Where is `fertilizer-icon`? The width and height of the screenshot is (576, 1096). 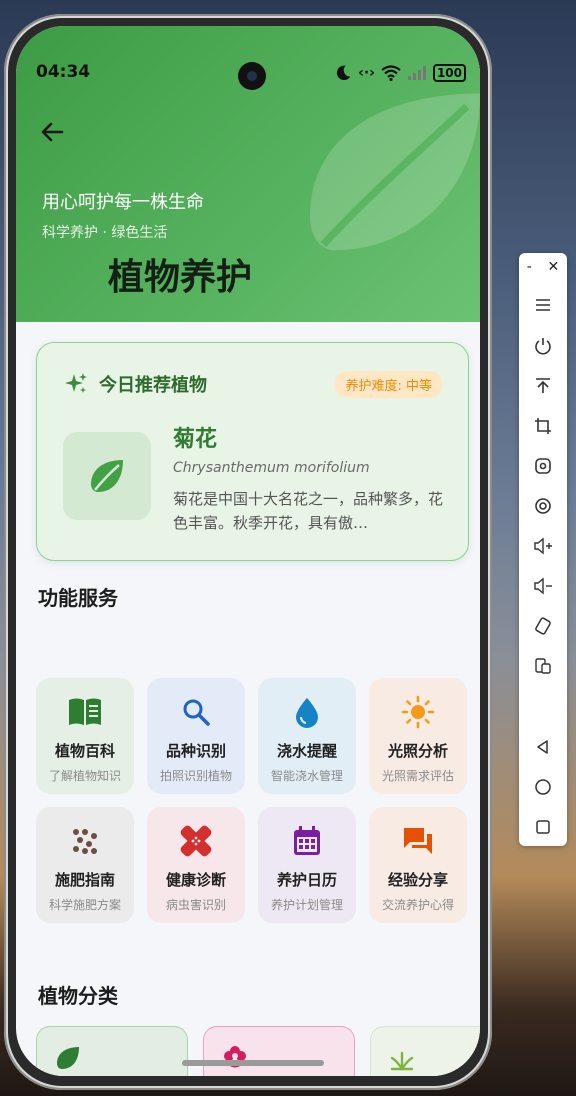
fertilizer-icon is located at coordinates (85, 841).